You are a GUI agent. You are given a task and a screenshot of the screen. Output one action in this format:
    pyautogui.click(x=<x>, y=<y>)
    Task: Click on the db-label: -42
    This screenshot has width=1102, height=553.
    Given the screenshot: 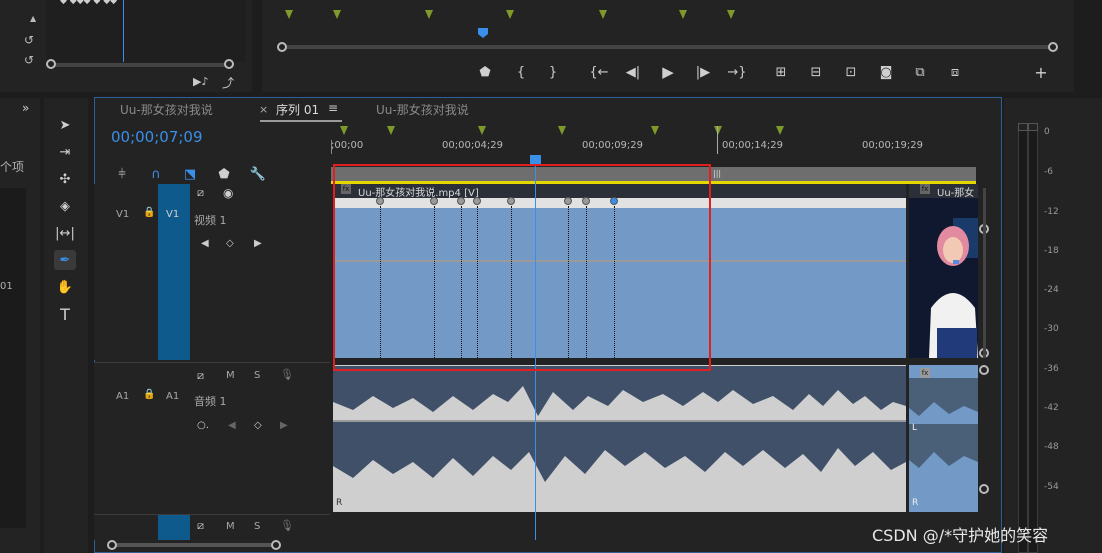 What is the action you would take?
    pyautogui.click(x=1051, y=408)
    